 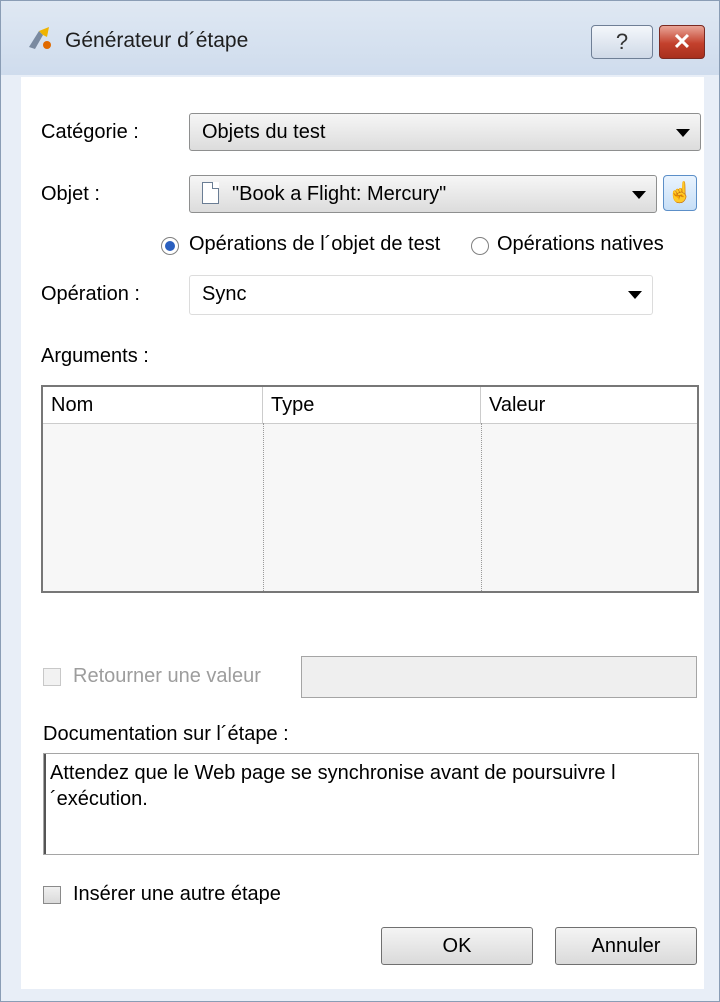 I want to click on insert-another-step-checkbox, so click(x=52, y=895).